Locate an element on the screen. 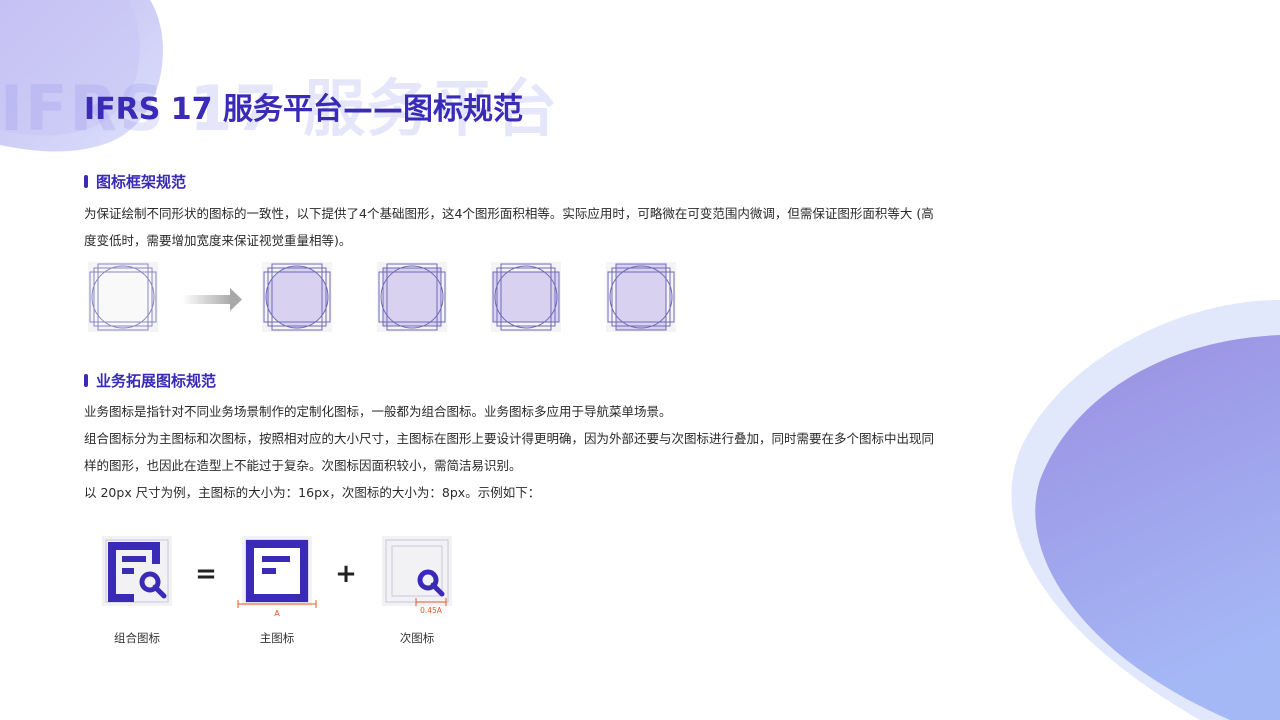 The image size is (1280, 720). combo-icon is located at coordinates (137, 571).